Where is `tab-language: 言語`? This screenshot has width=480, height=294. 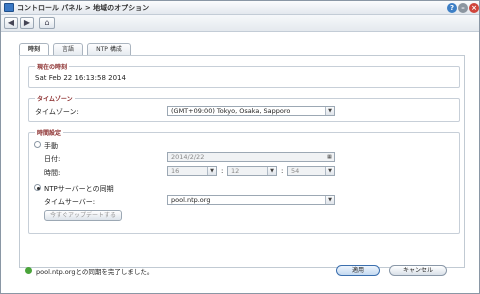 tab-language: 言語 is located at coordinates (68, 49).